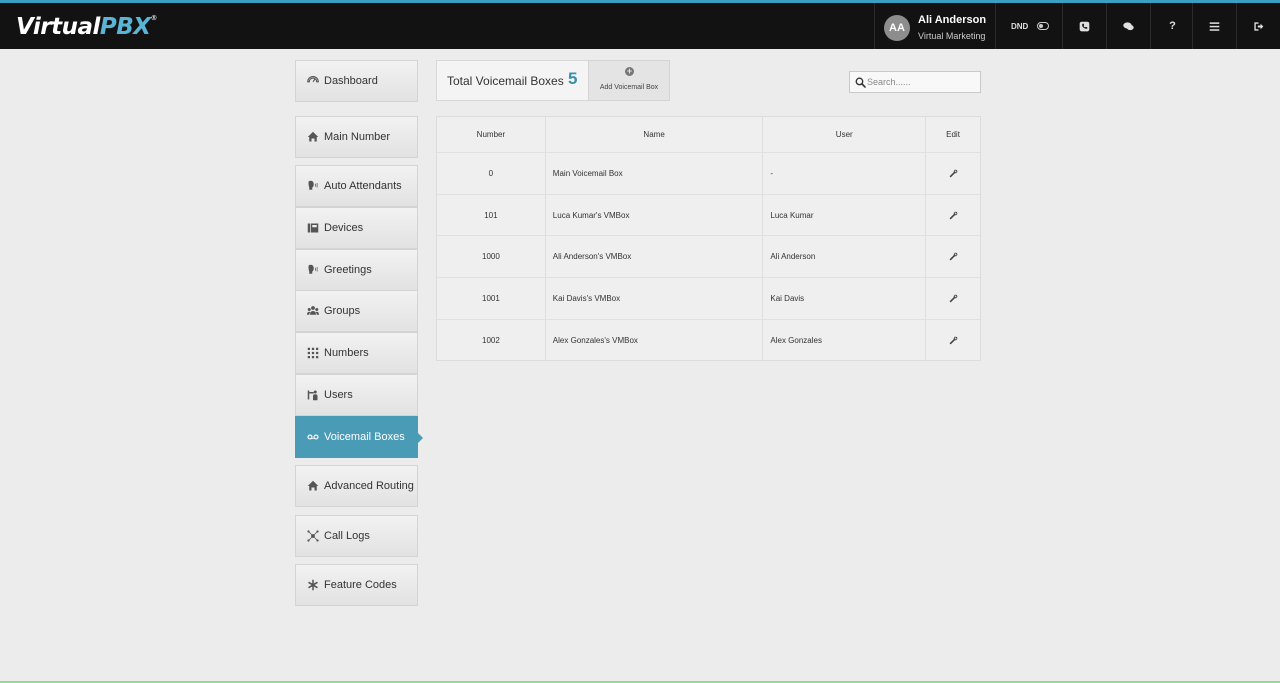  Describe the element at coordinates (313, 311) in the screenshot. I see `groups-icon` at that location.